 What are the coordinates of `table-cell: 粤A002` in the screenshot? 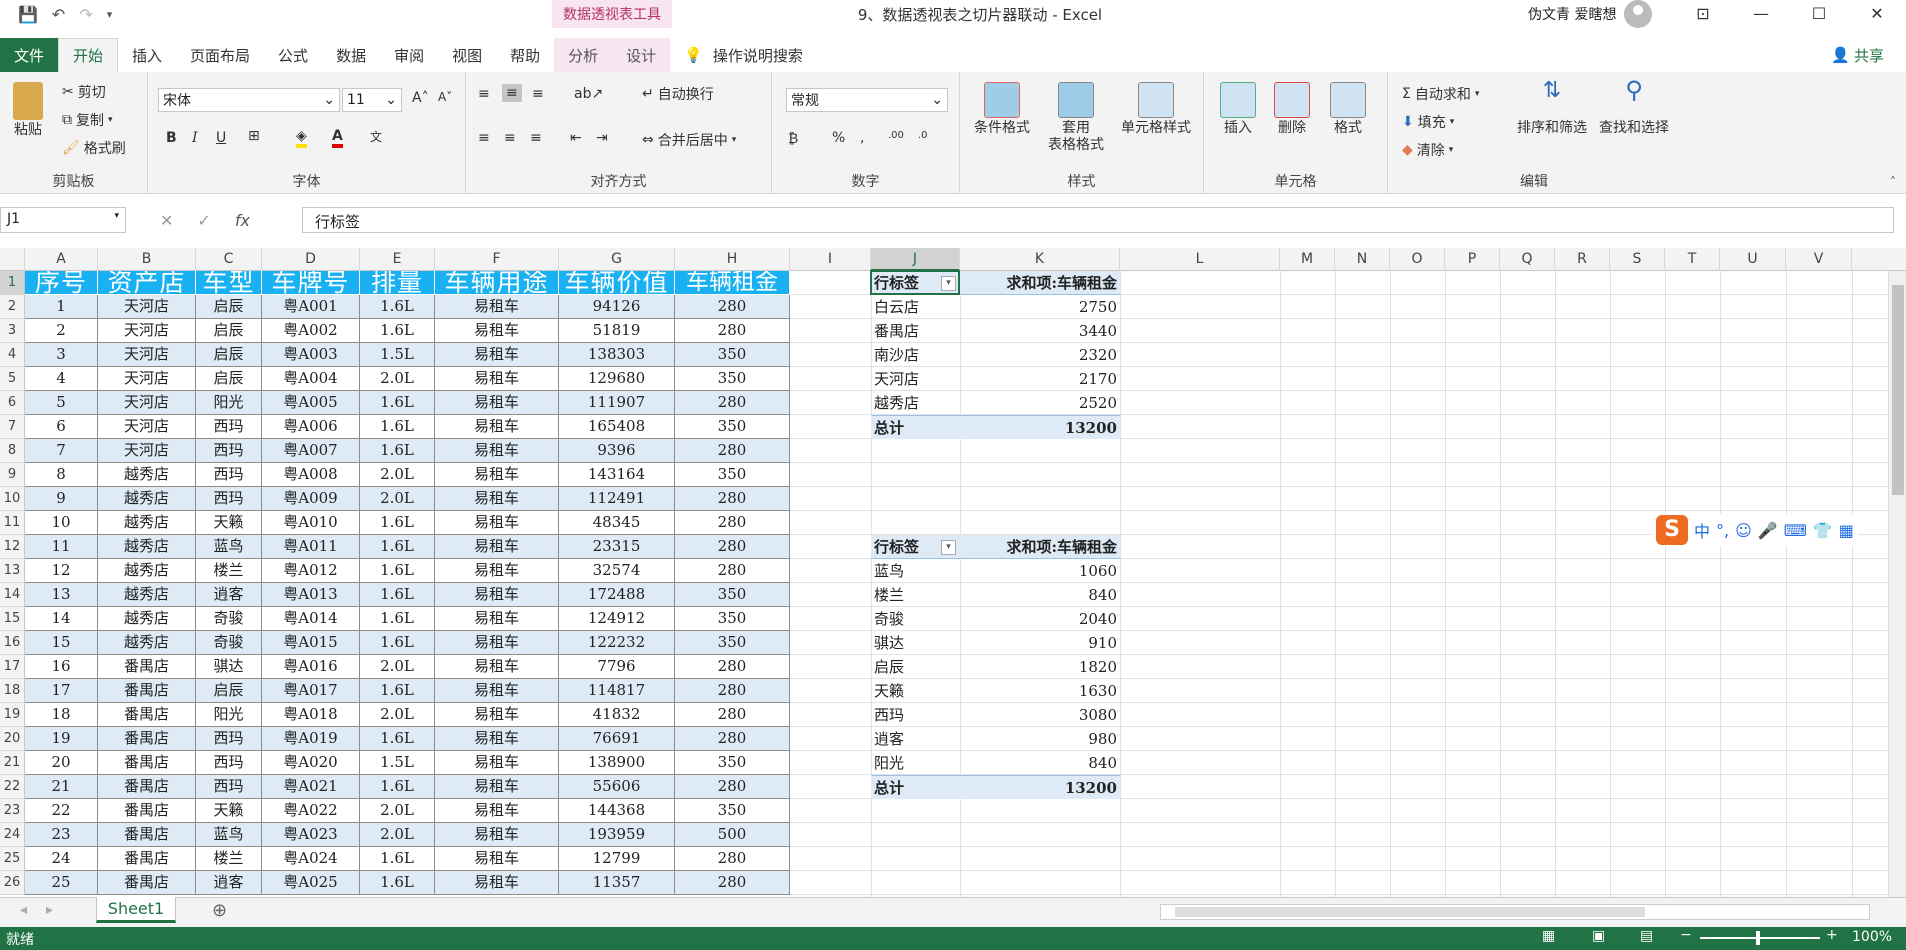 It's located at (311, 331).